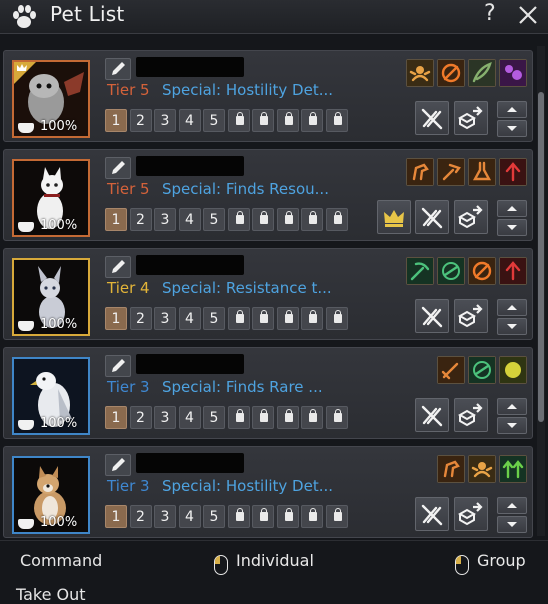 This screenshot has width=548, height=604. I want to click on hunger-value: 100%, so click(59, 522).